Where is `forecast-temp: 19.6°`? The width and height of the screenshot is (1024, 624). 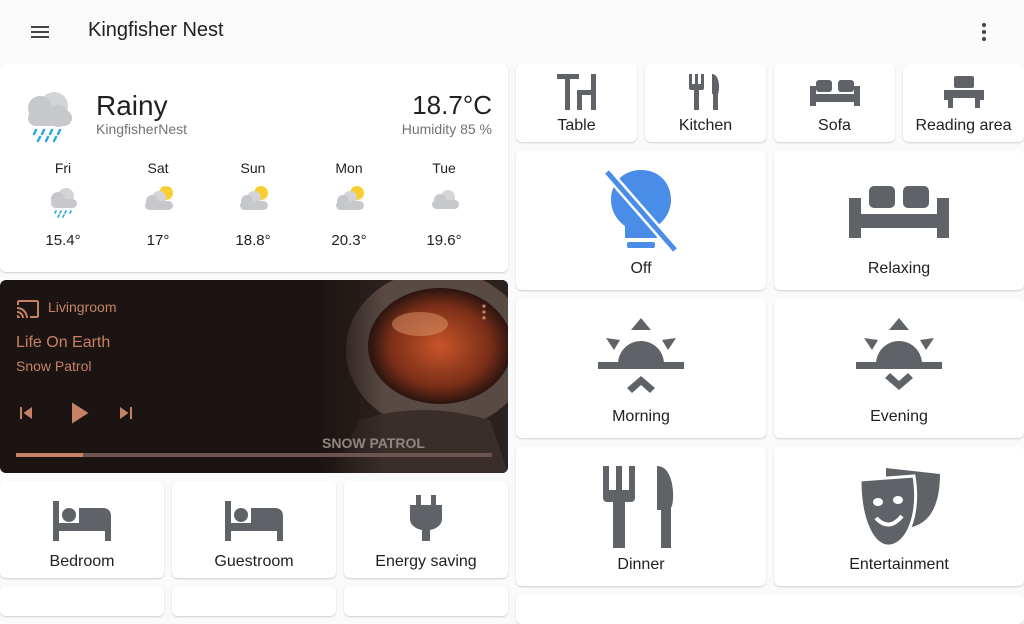 forecast-temp: 19.6° is located at coordinates (444, 240).